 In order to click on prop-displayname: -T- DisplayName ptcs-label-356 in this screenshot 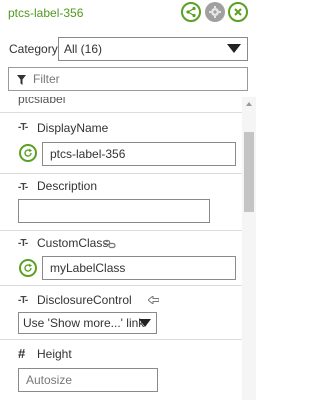, I will do `click(128, 143)`.